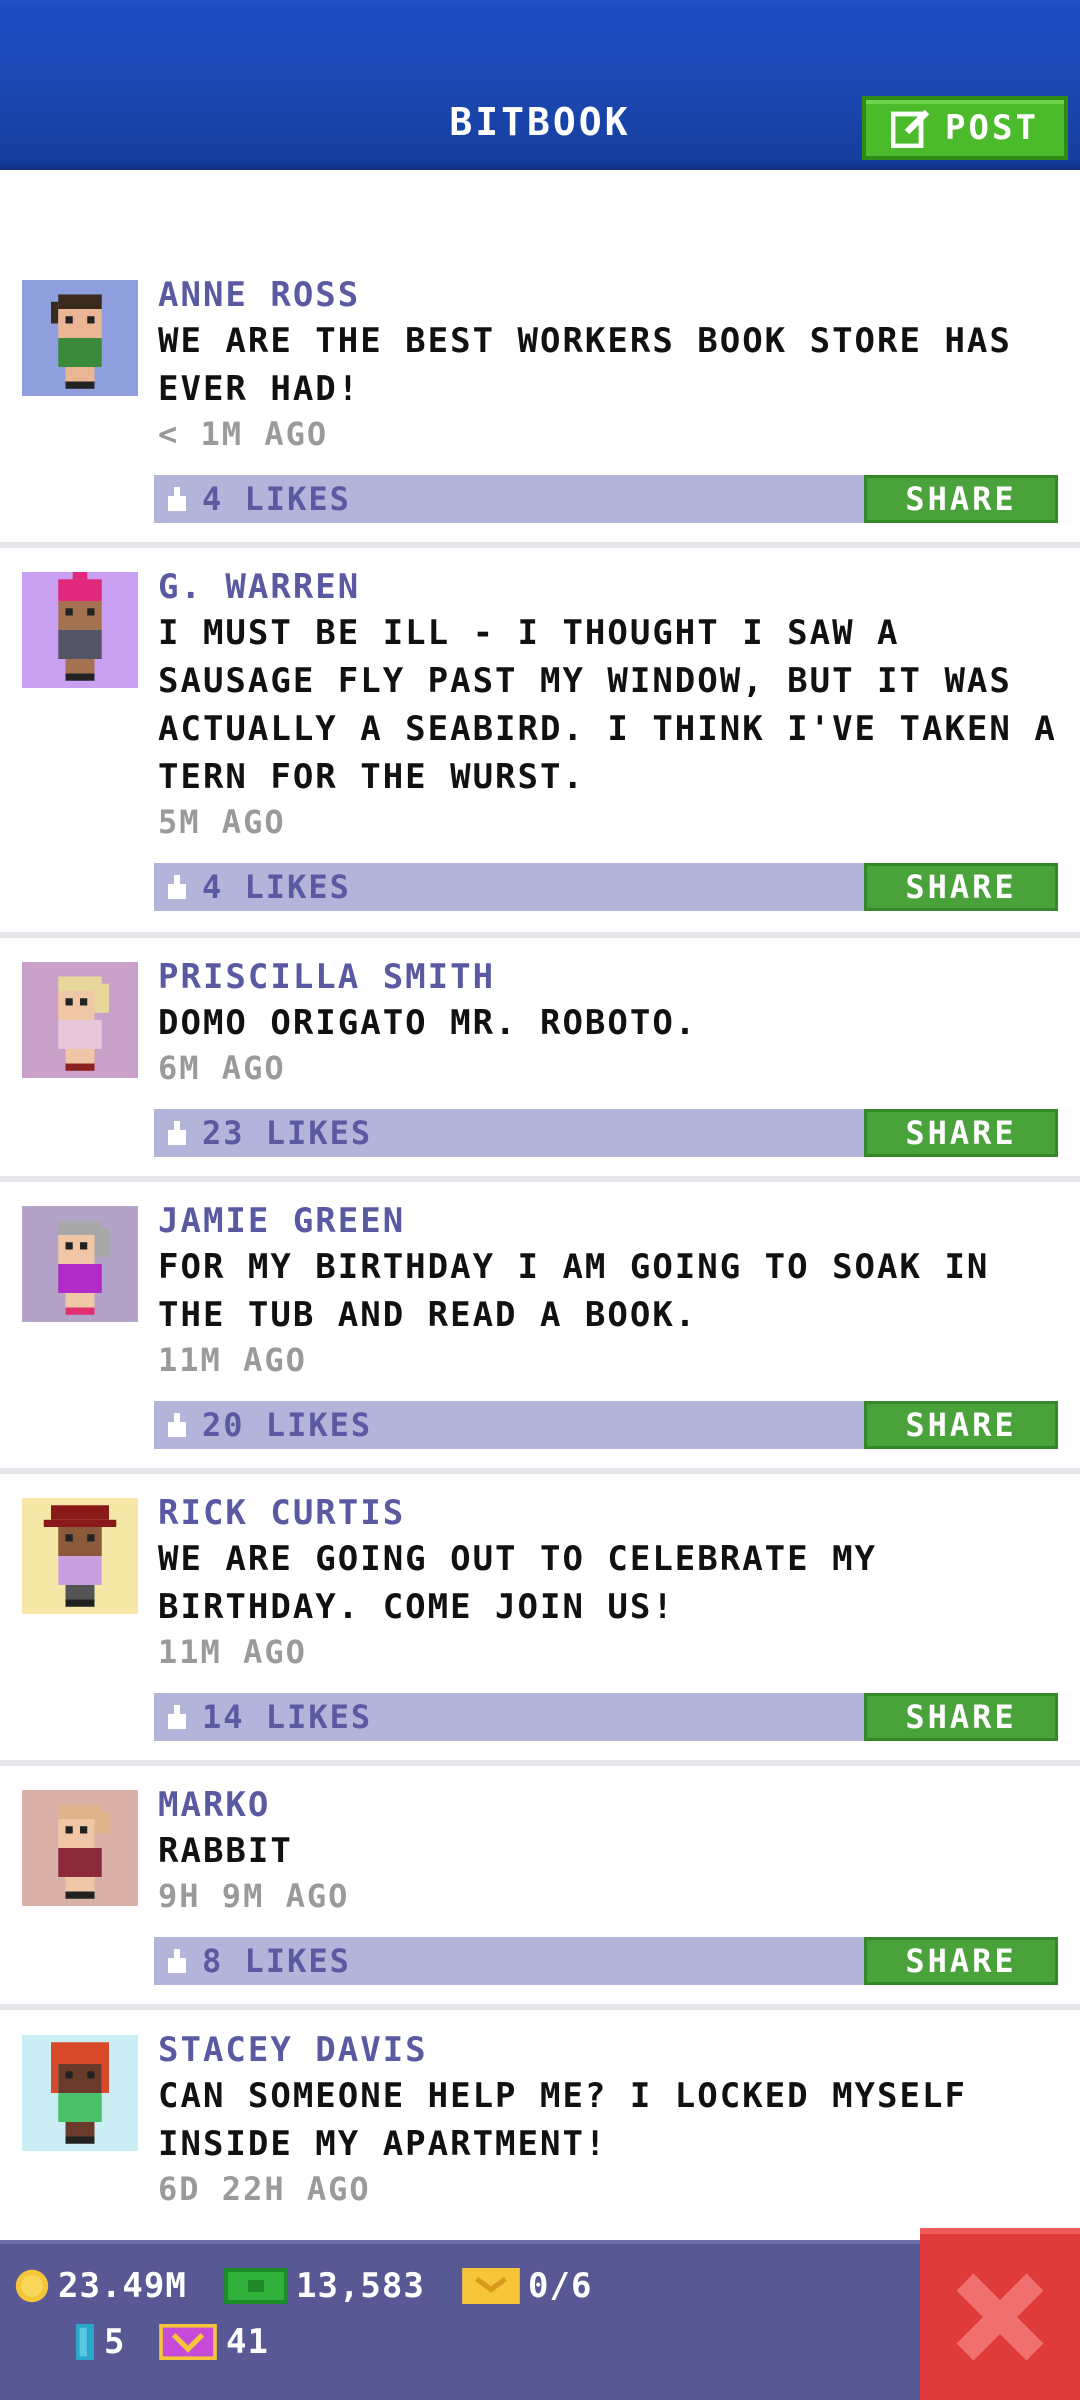 This screenshot has width=1080, height=2400. What do you see at coordinates (287, 1133) in the screenshot?
I see `like-count: 23 LIKES` at bounding box center [287, 1133].